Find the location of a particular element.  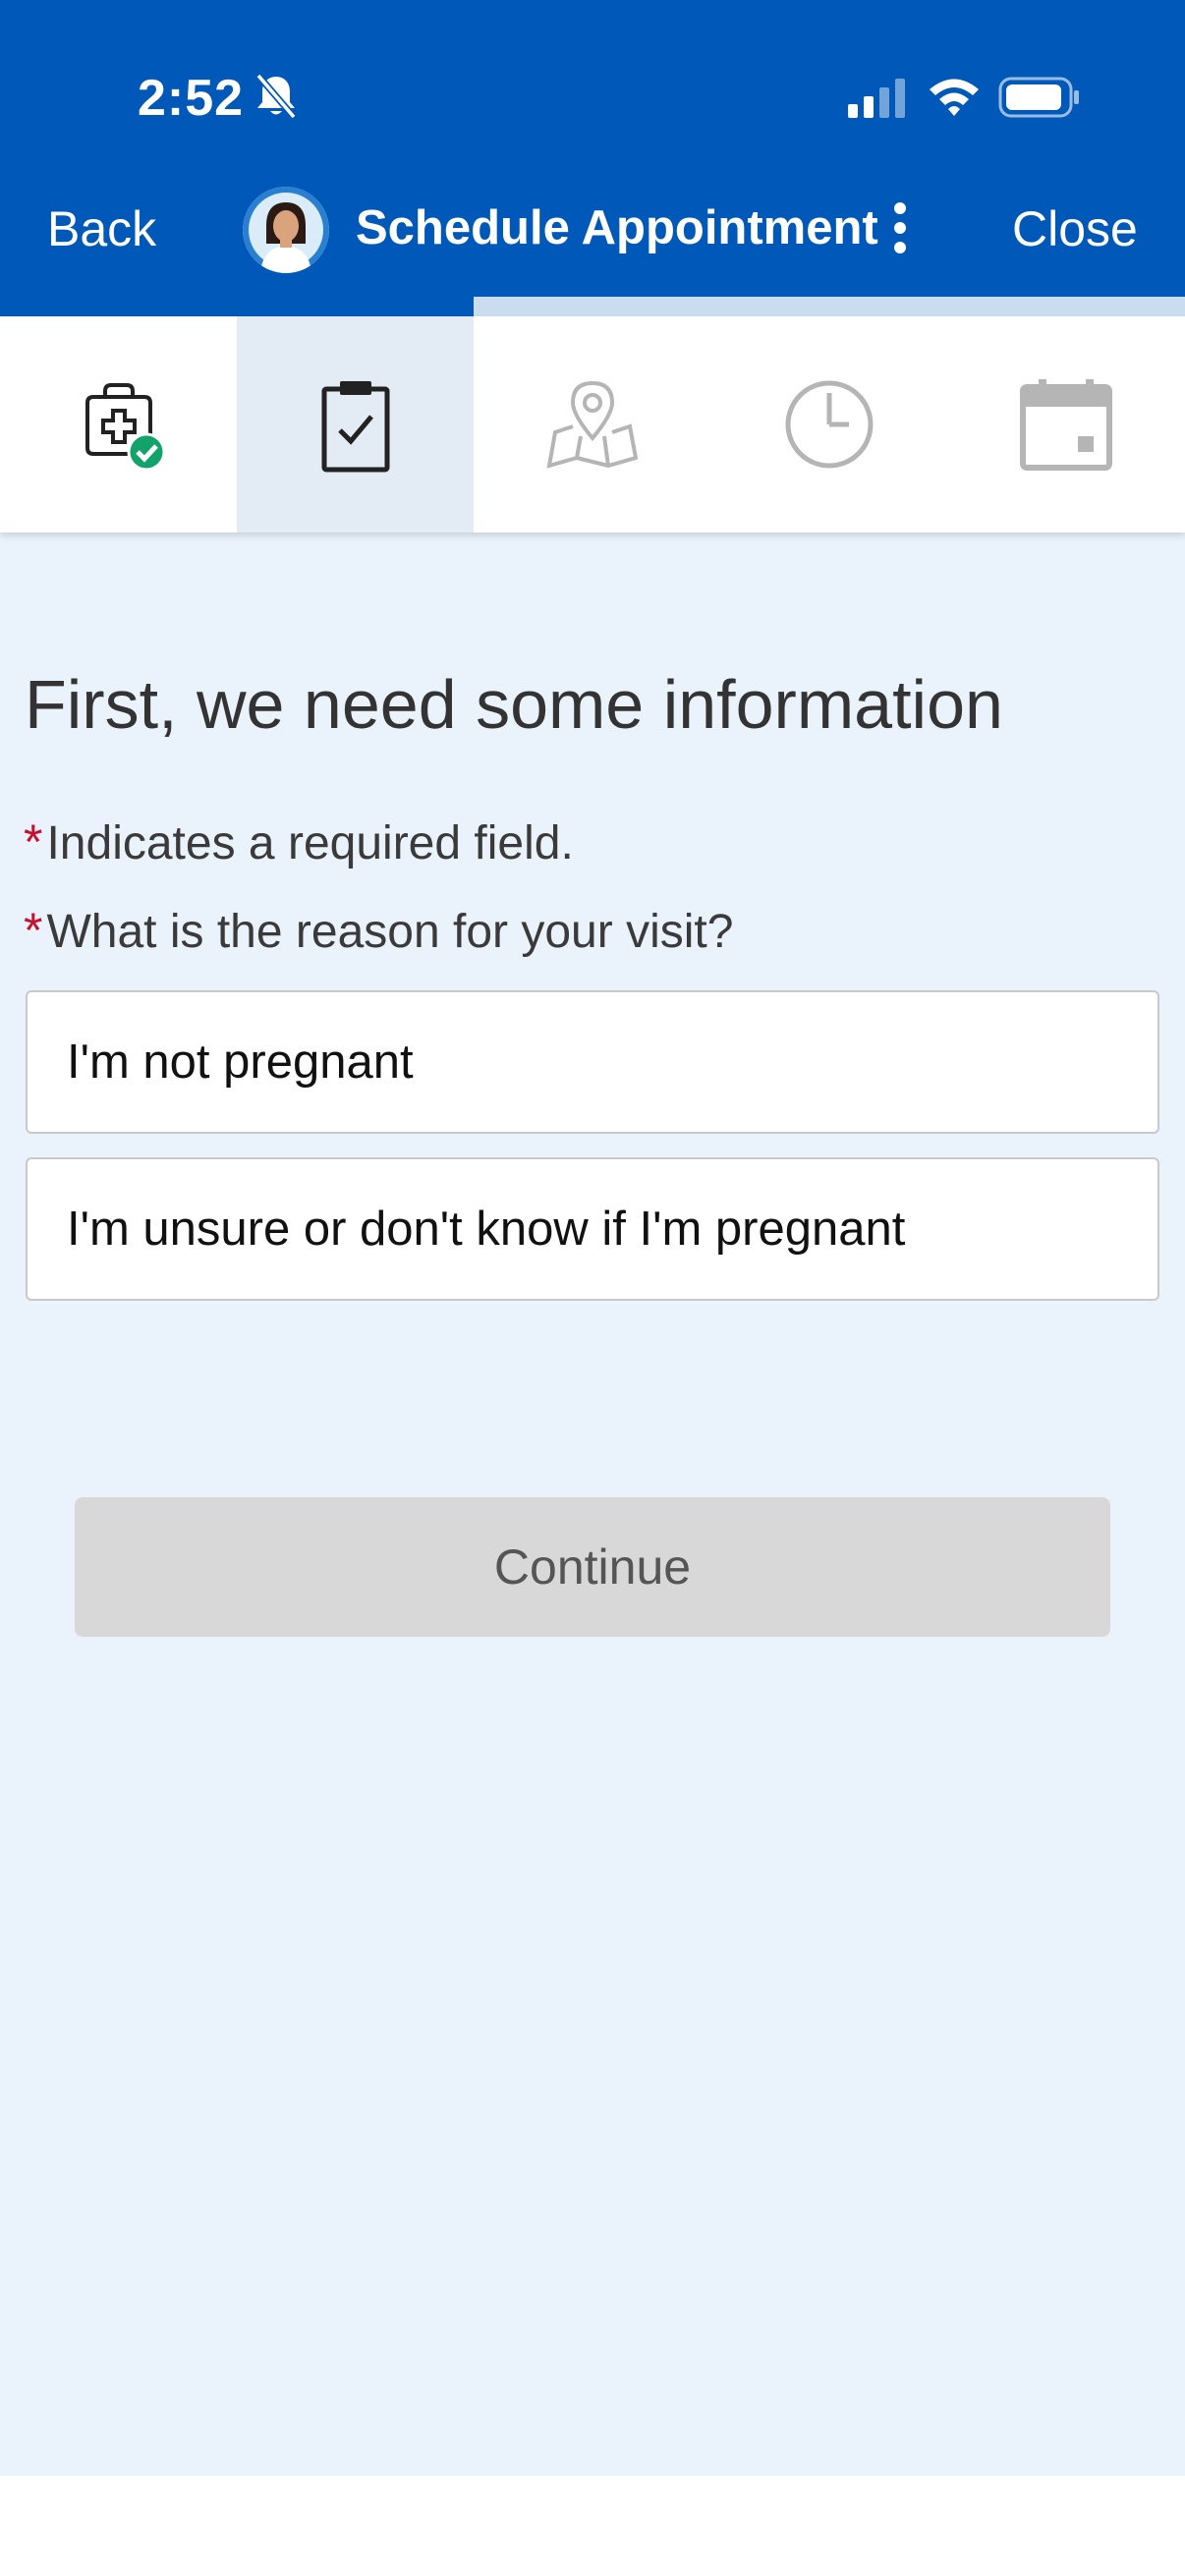

step-clipboard is located at coordinates (356, 424).